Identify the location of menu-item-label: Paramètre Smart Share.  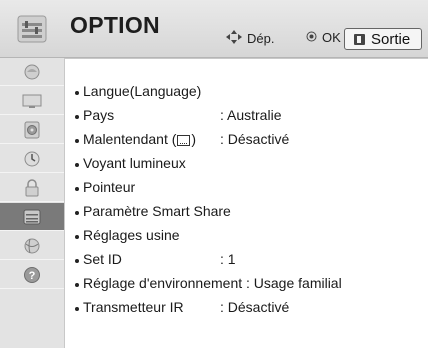
(157, 211).